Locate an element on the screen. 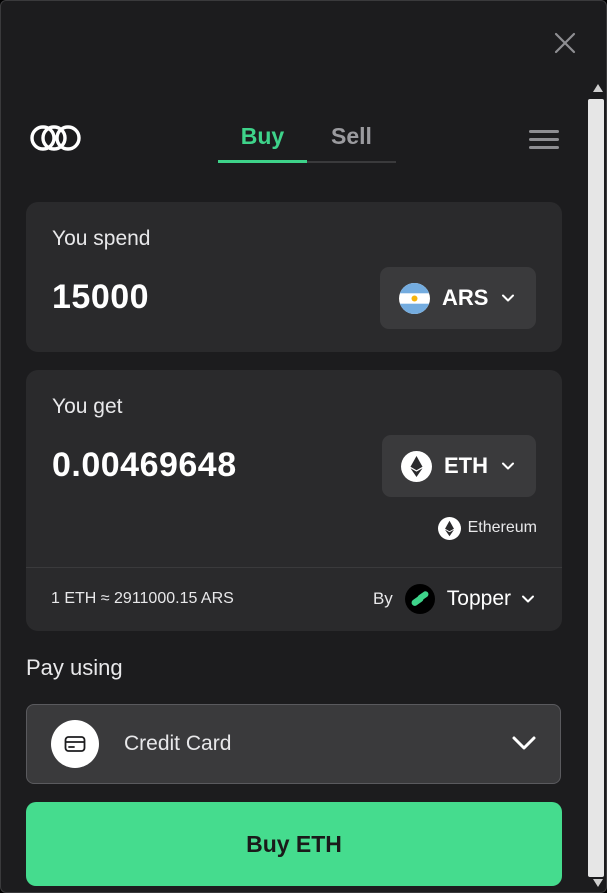  argentina-flag-icon is located at coordinates (414, 298).